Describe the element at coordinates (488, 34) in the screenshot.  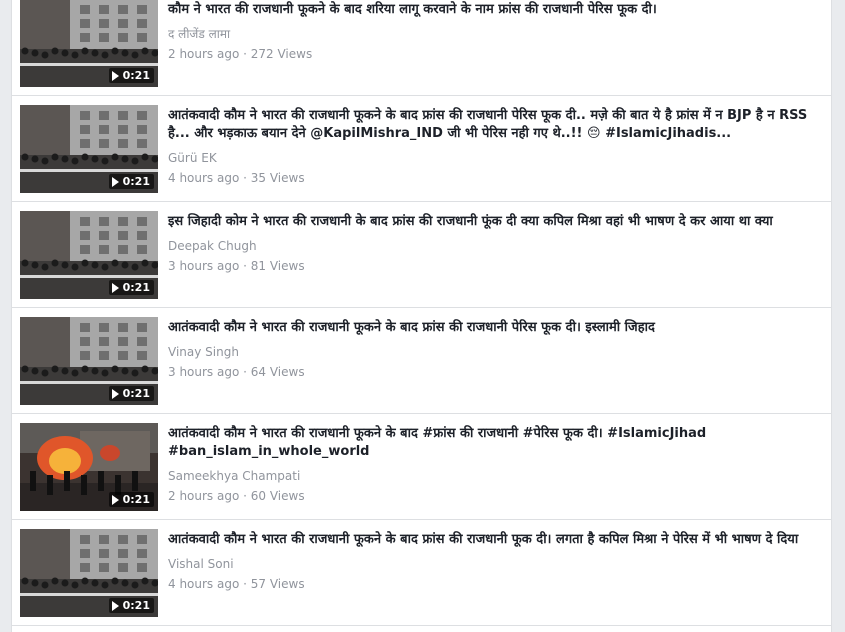
I see `video-author: द लीजेंड लामा` at that location.